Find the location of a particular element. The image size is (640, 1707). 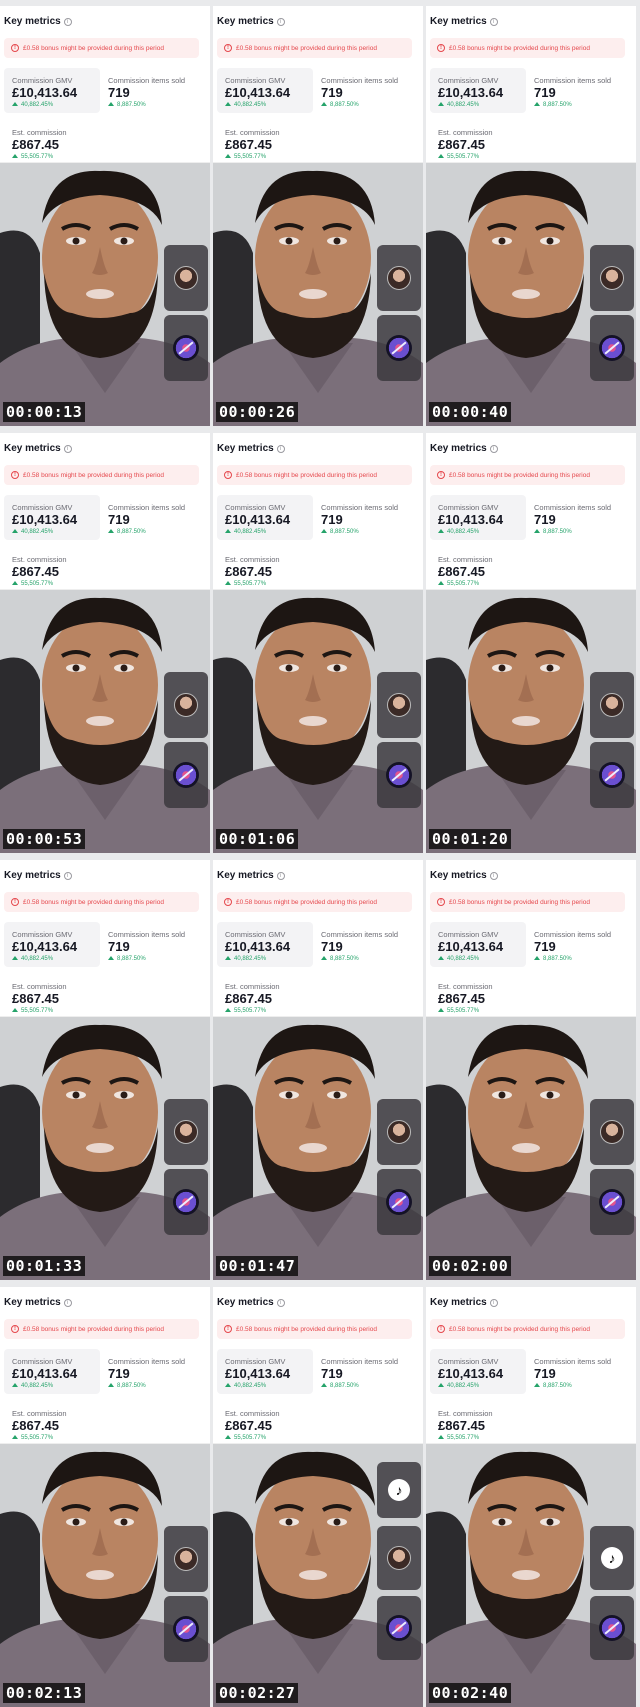

video-area: 00:01:20 is located at coordinates (531, 721).